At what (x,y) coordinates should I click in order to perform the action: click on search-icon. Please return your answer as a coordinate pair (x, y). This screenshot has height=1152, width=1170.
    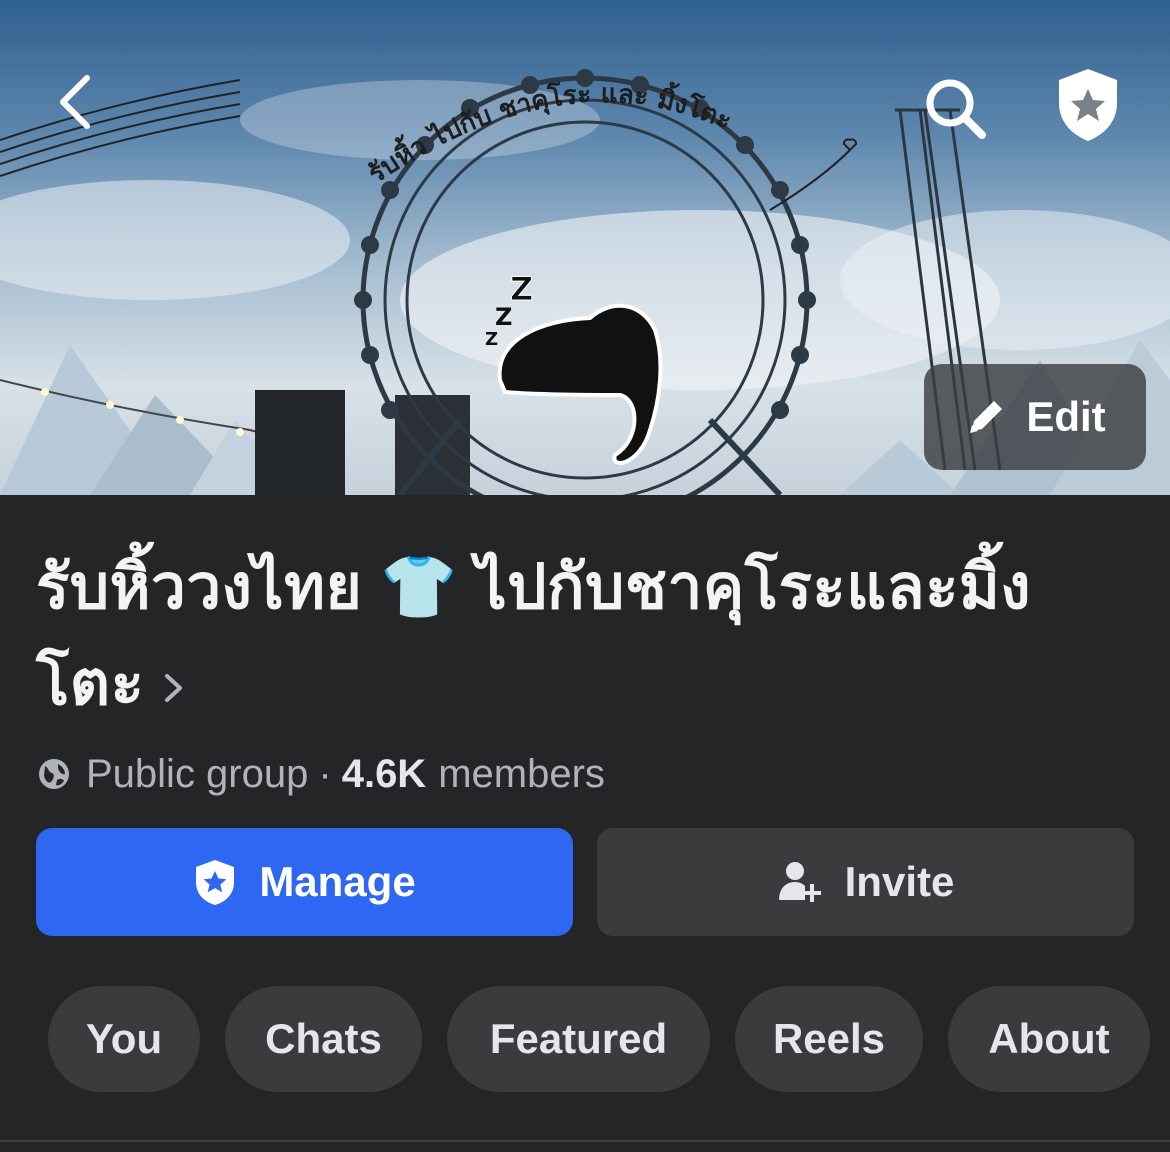
    Looking at the image, I should click on (956, 109).